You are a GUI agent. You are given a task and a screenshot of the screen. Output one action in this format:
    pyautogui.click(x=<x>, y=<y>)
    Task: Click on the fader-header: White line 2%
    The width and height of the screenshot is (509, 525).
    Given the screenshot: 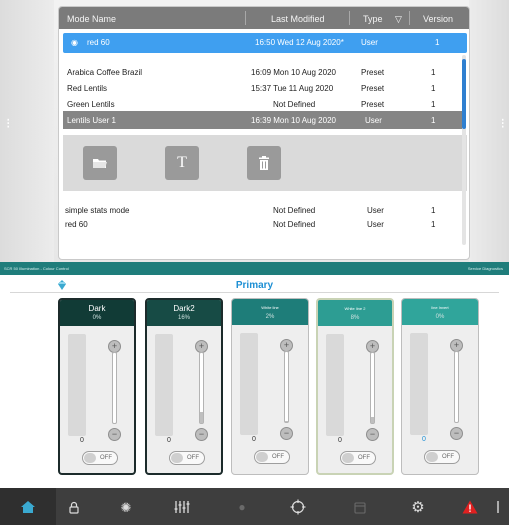 What is the action you would take?
    pyautogui.click(x=270, y=312)
    